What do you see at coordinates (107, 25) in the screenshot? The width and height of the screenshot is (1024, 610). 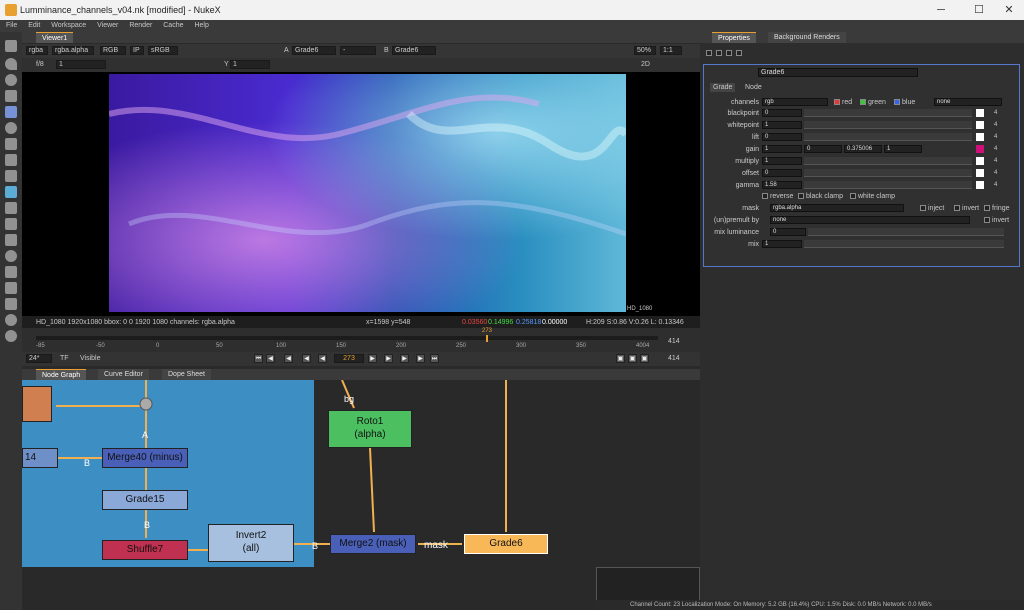 I see `menu-viewer: Viewer` at bounding box center [107, 25].